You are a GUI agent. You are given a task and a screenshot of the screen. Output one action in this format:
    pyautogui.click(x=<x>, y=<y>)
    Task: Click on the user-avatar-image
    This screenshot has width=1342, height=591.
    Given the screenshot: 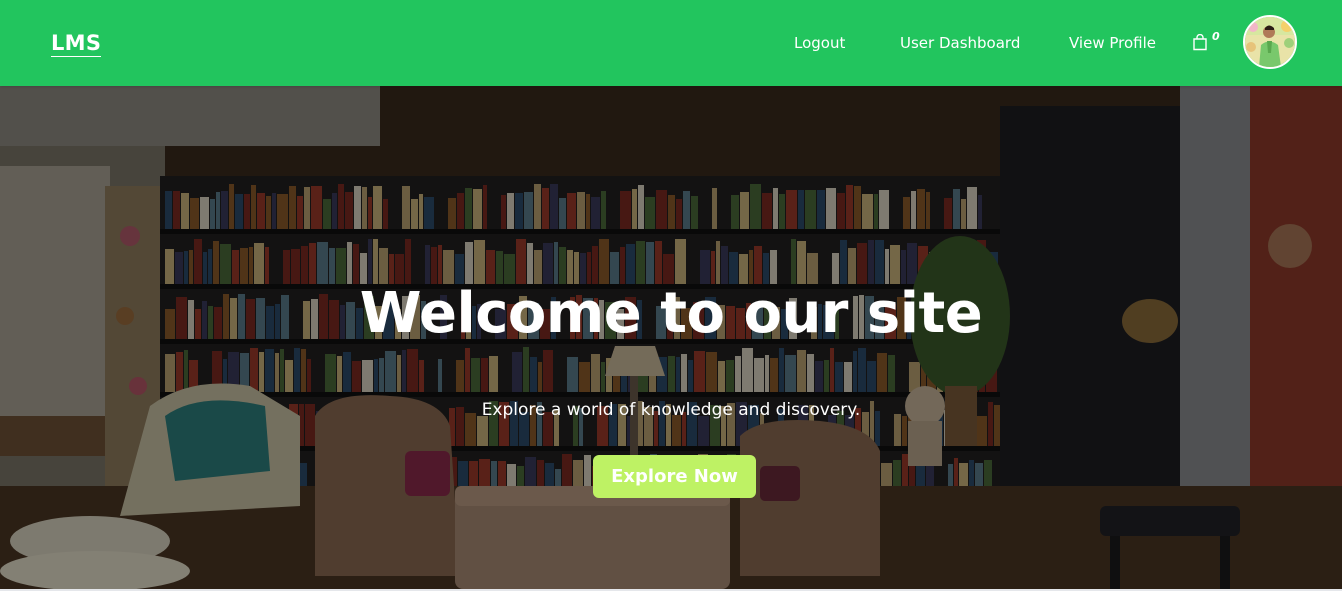 What is the action you would take?
    pyautogui.click(x=1270, y=42)
    